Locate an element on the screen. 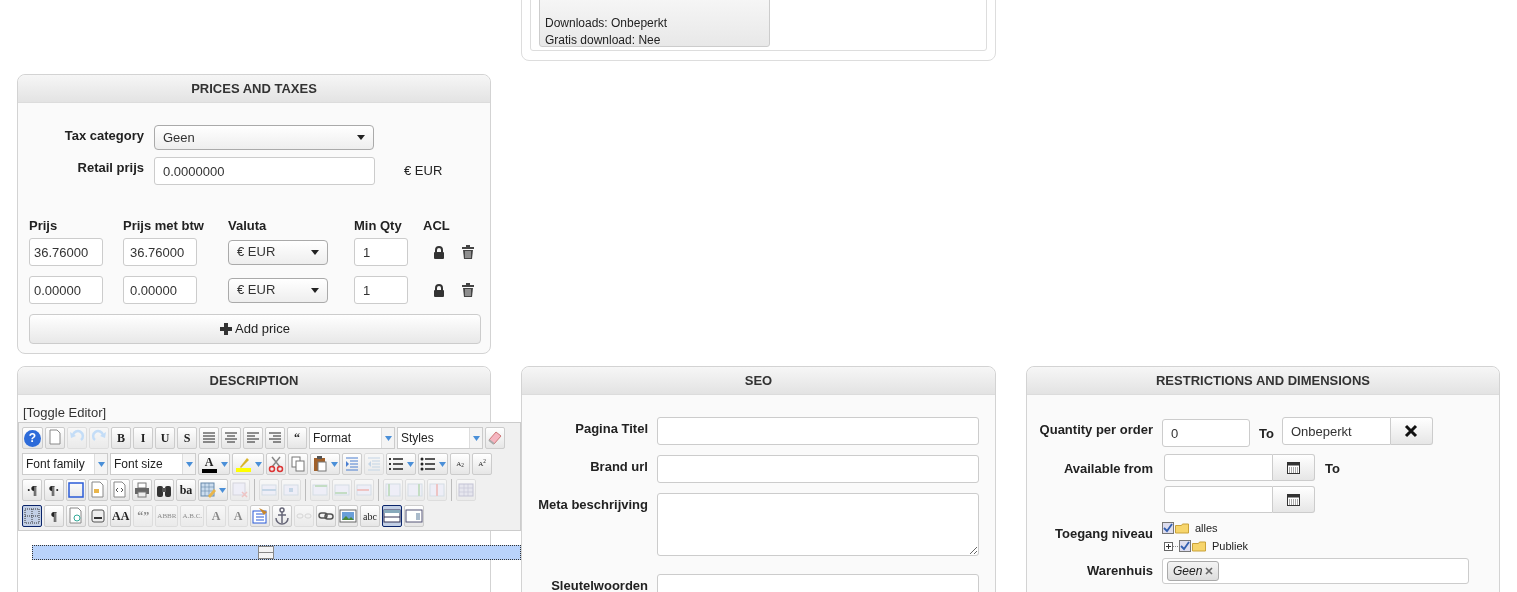  plus-icon is located at coordinates (226, 329).